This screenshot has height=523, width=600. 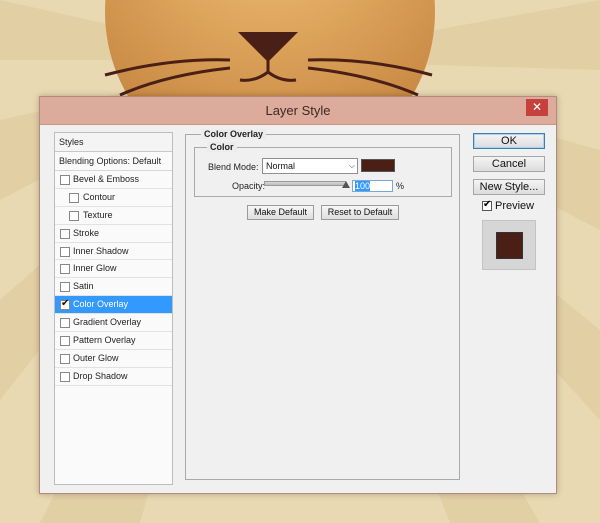 I want to click on style-item-pattern-overlay: Pattern Overlay, so click(x=113, y=341).